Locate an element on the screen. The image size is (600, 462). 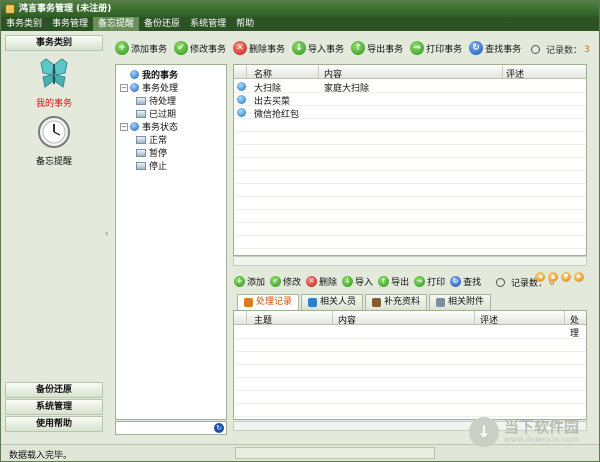
toolbar-button: → 打印事务 is located at coordinates (436, 48).